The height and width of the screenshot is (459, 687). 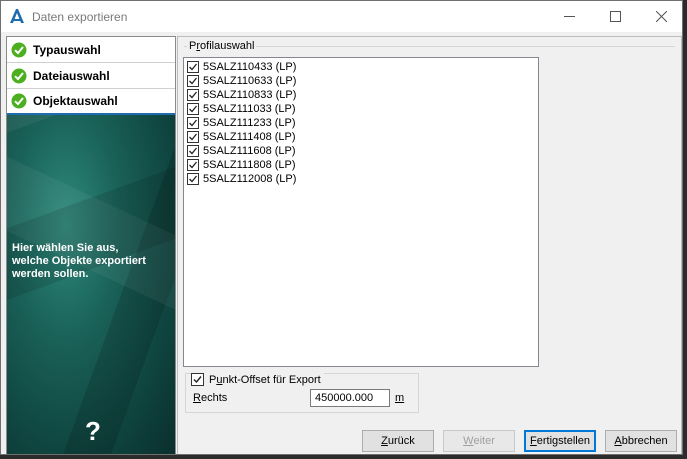 I want to click on step-label: Objektauswahl, so click(x=75, y=101).